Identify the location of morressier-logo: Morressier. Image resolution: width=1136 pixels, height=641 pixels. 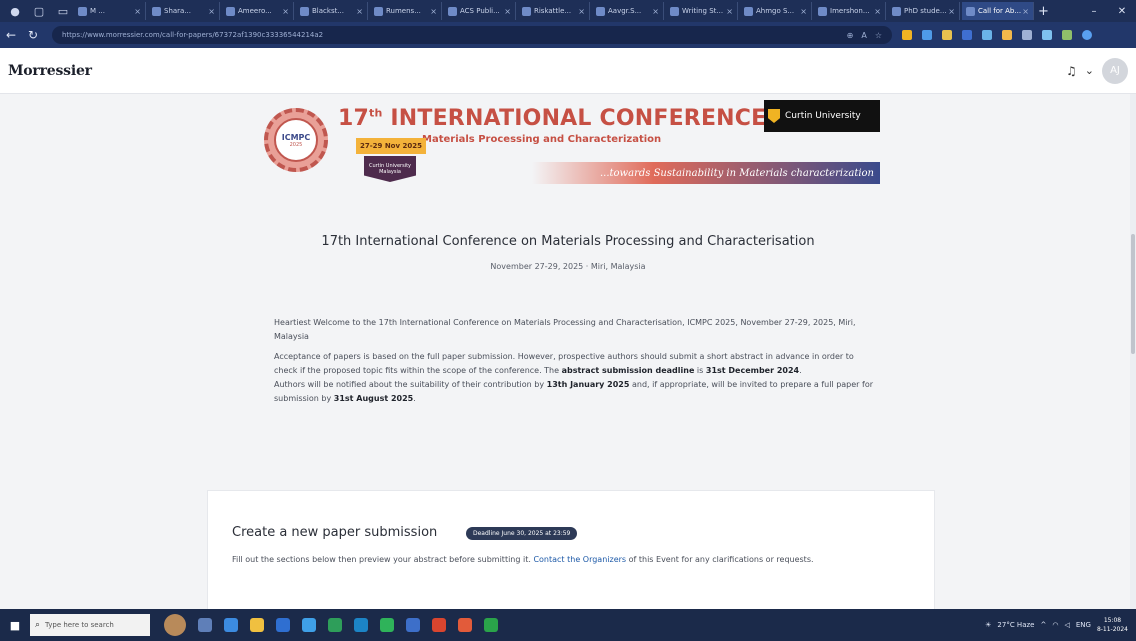
(50, 71).